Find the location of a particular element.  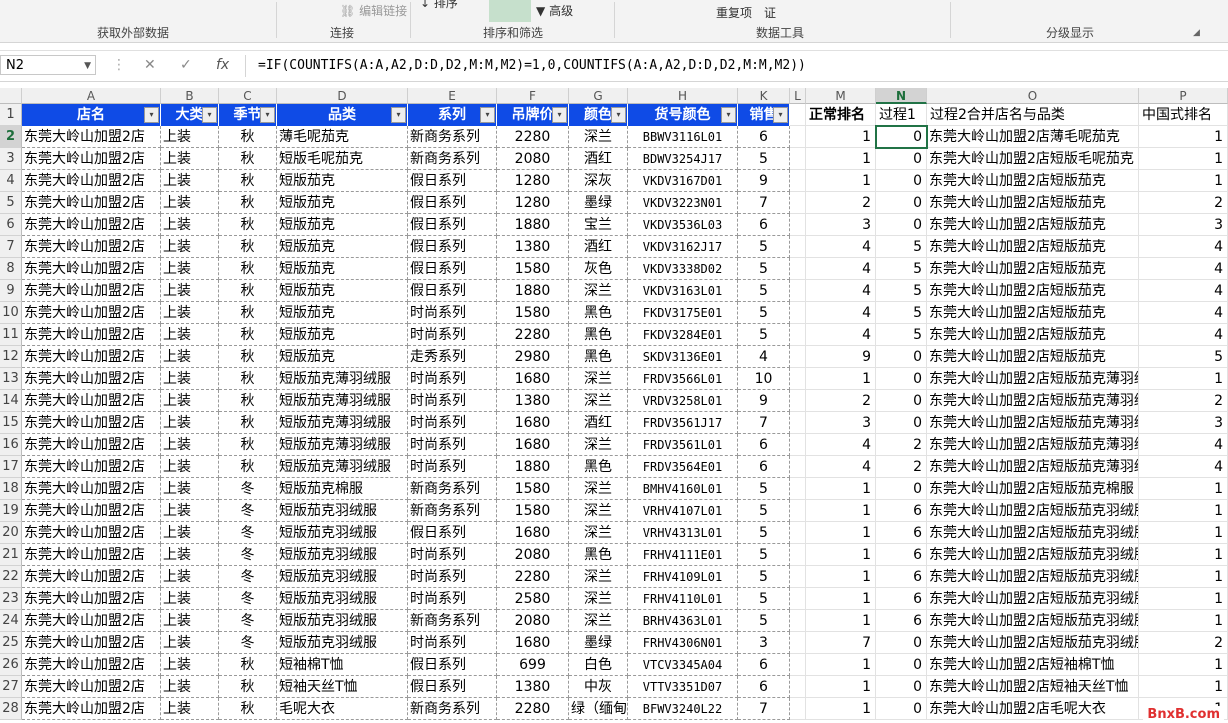

cell-k: 9 is located at coordinates (764, 401).